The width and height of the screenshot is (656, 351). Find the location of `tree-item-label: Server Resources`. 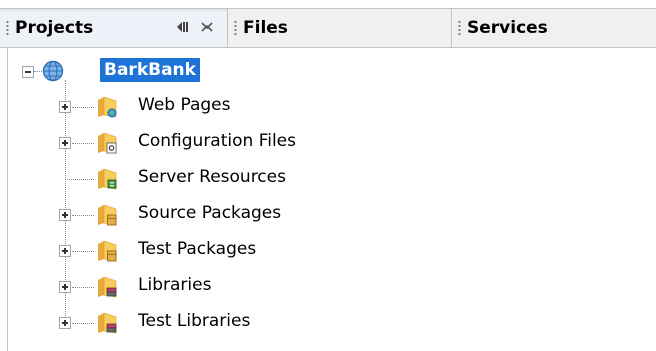

tree-item-label: Server Resources is located at coordinates (212, 177).